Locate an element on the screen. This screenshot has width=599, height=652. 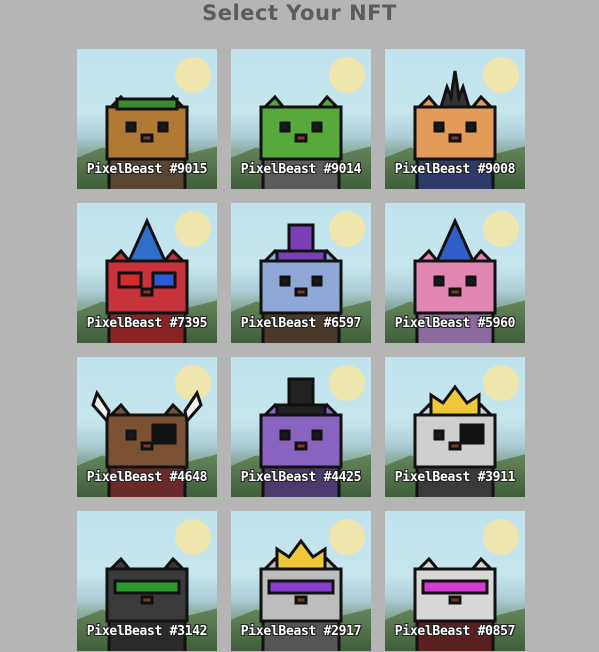
nft-card: PixelBeast #0857 is located at coordinates (455, 581).